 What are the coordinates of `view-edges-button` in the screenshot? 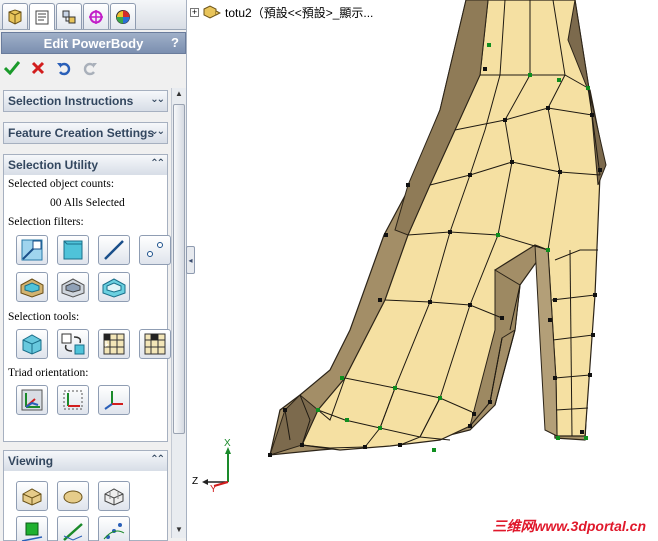 It's located at (73, 528).